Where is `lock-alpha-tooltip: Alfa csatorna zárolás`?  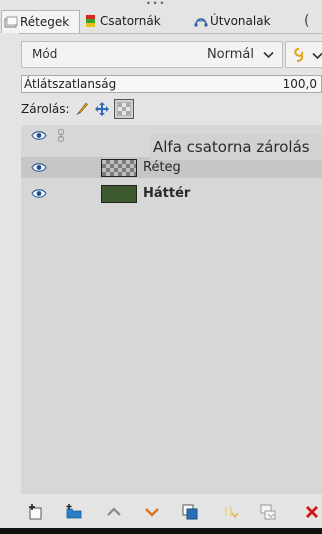 lock-alpha-tooltip: Alfa csatorna zárolás is located at coordinates (236, 147).